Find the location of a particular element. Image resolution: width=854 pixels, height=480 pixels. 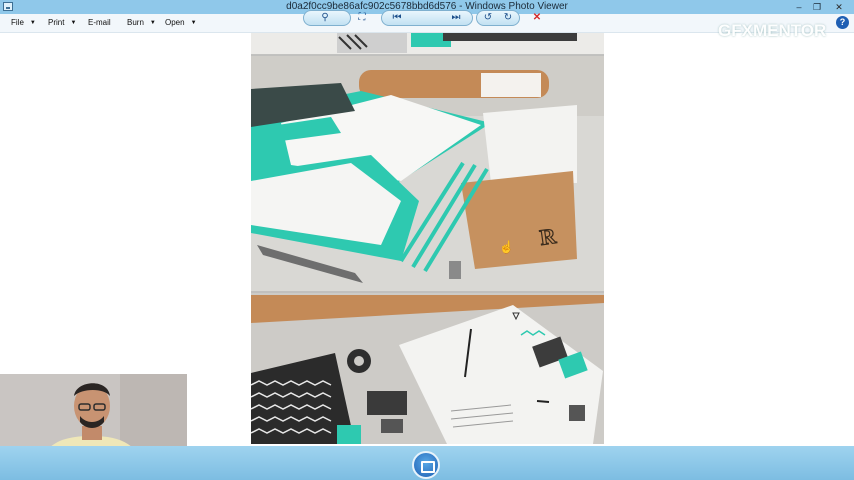

menu-file: File ▼ is located at coordinates (23, 22).